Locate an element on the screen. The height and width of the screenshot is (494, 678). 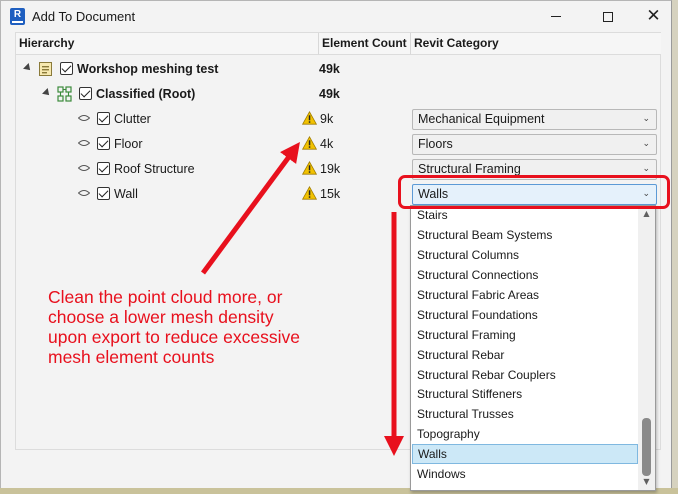
revit-app-icon: R is located at coordinates (17, 16).